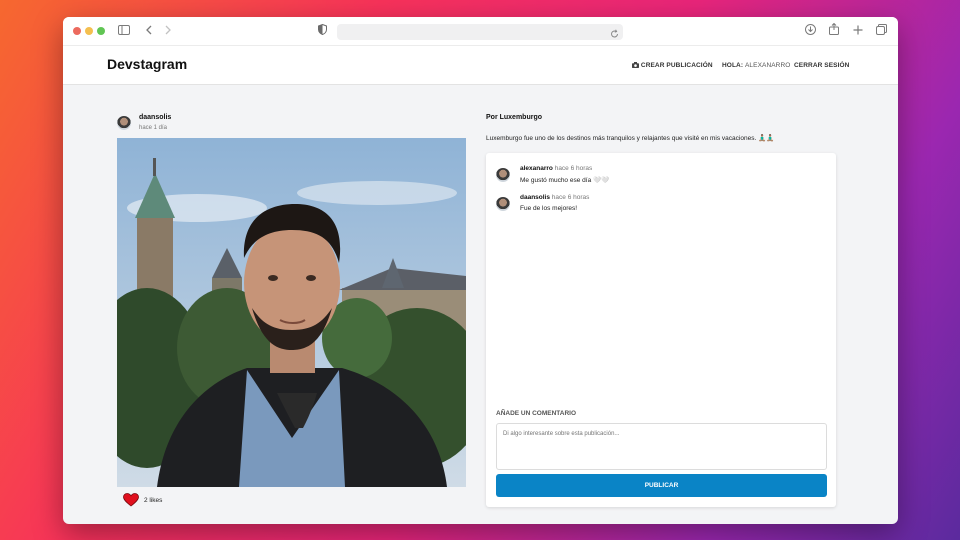 This screenshot has width=960, height=540. What do you see at coordinates (124, 123) in the screenshot?
I see `author-avatar` at bounding box center [124, 123].